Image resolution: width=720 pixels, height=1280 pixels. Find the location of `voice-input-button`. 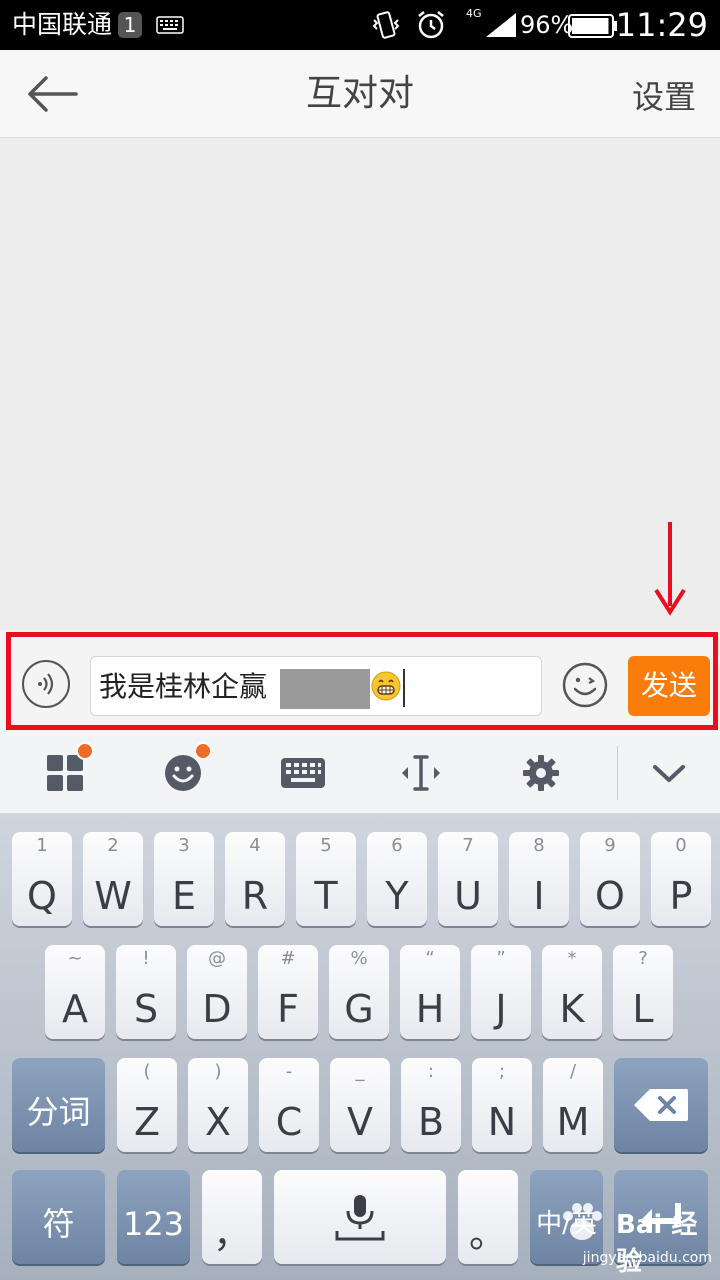

voice-input-button is located at coordinates (46, 684).